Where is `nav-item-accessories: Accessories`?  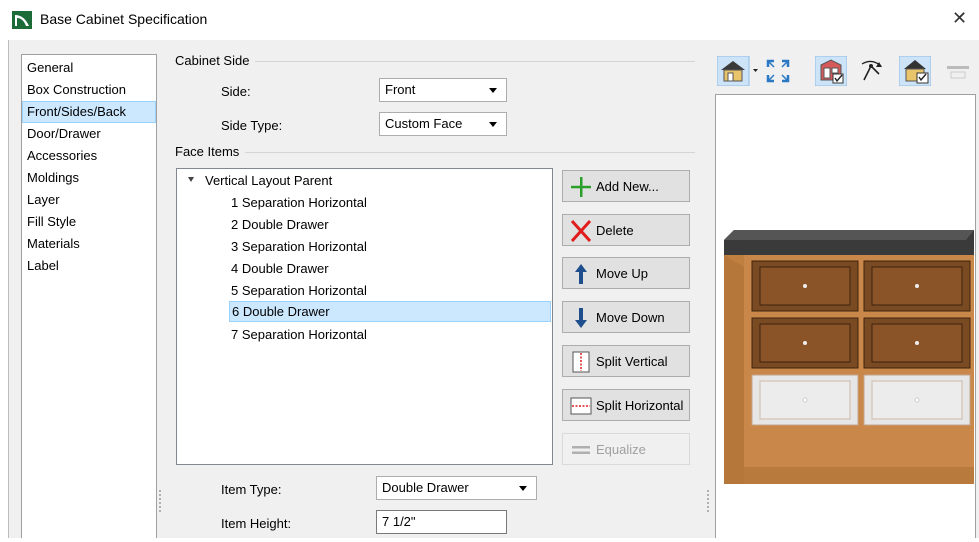
nav-item-accessories: Accessories is located at coordinates (89, 156).